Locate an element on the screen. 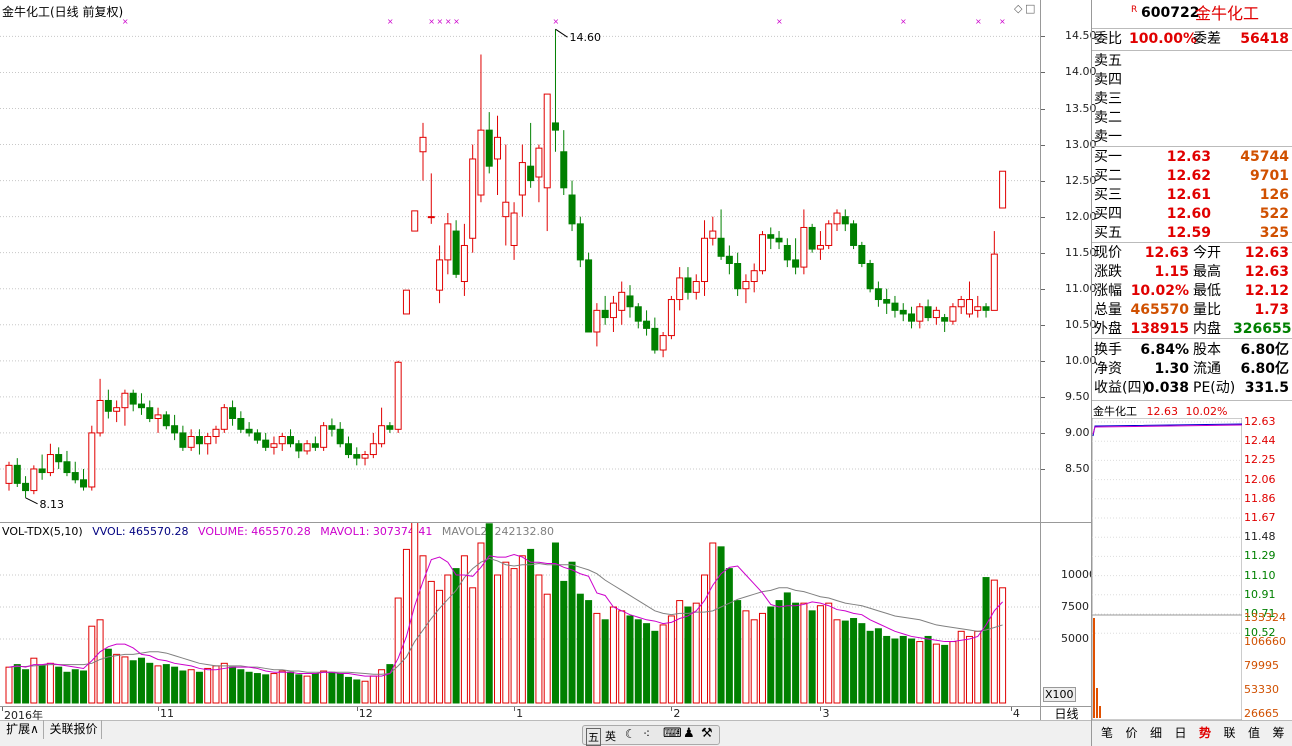 The width and height of the screenshot is (1292, 746). user-icon: ♟ is located at coordinates (689, 733).